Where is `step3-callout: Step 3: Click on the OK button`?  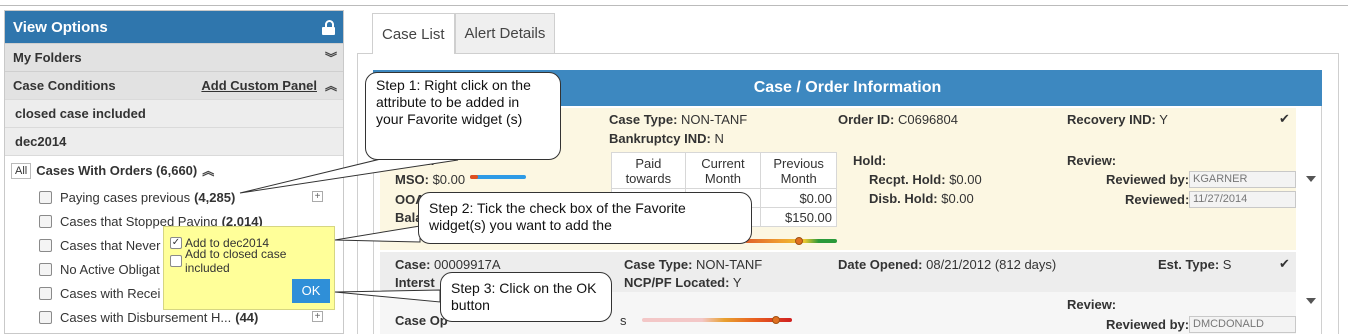 step3-callout: Step 3: Click on the OK button is located at coordinates (526, 297).